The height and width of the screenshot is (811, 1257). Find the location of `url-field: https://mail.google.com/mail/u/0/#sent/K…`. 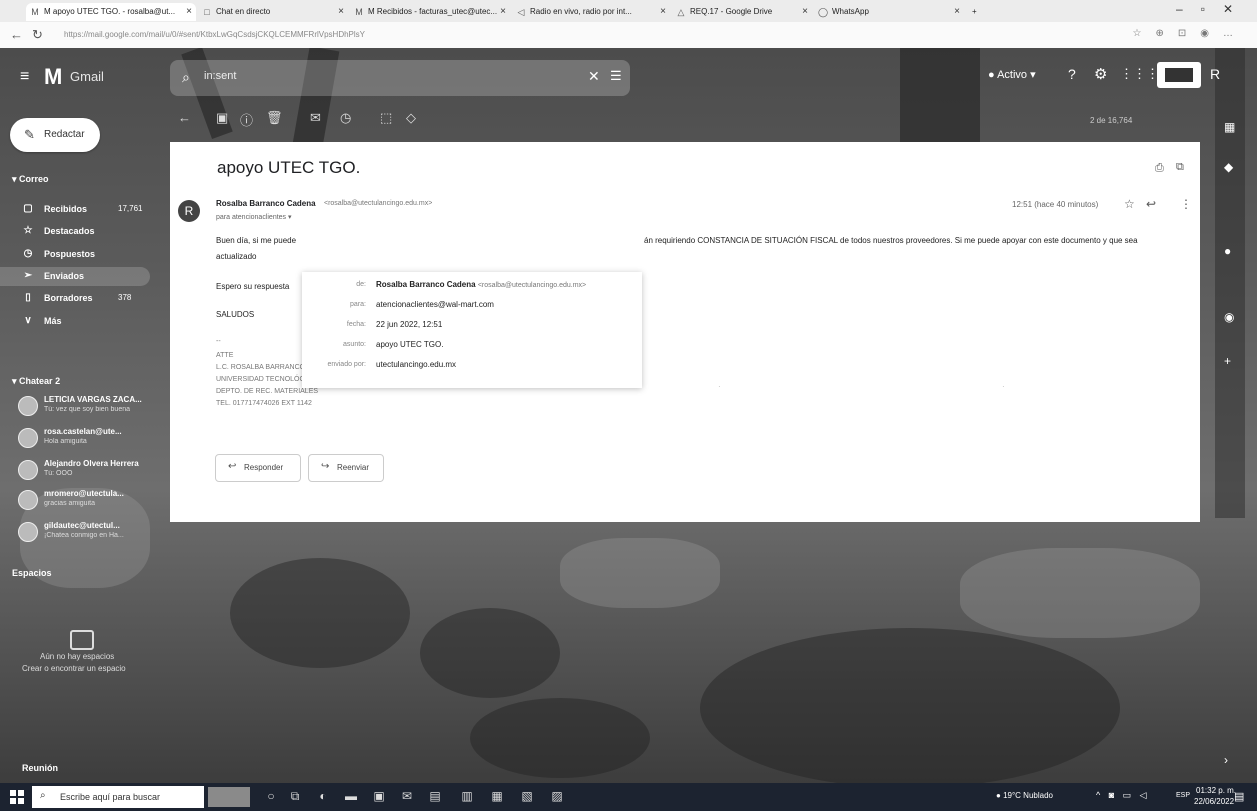

url-field: https://mail.google.com/mail/u/0/#sent/K… is located at coordinates (564, 35).